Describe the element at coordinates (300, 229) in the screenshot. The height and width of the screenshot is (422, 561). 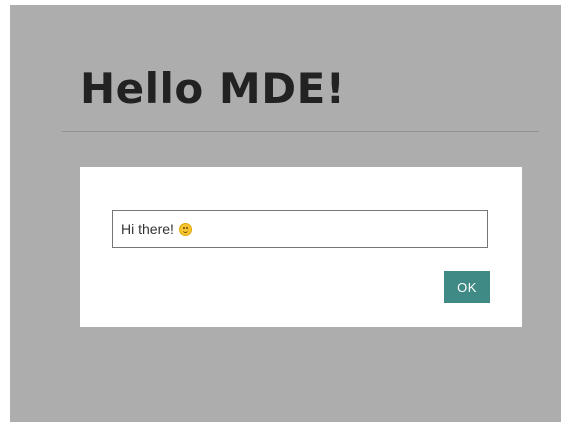
I see `message-input: Hi there!` at that location.